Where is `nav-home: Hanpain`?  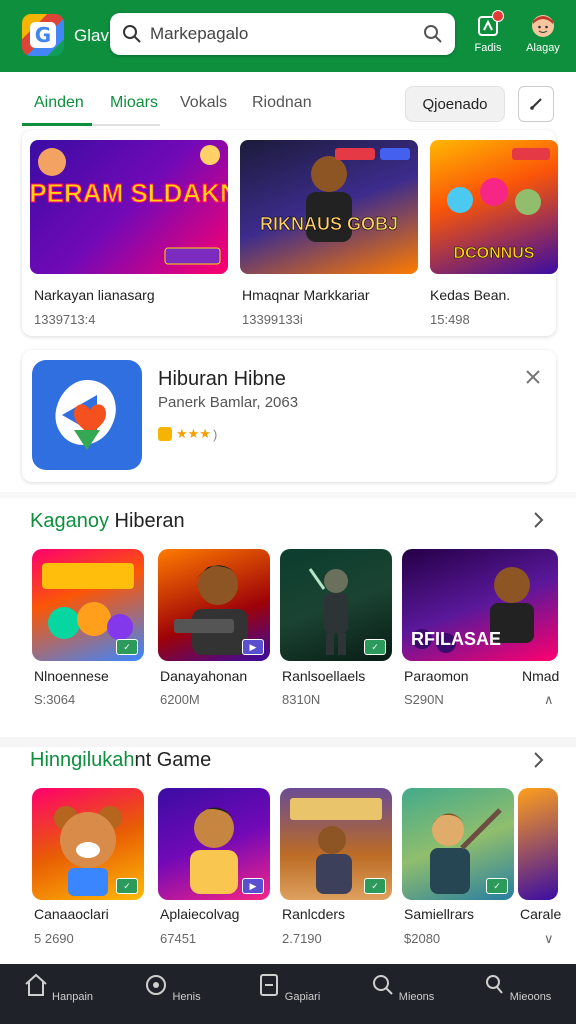 nav-home: Hanpain is located at coordinates (58, 987).